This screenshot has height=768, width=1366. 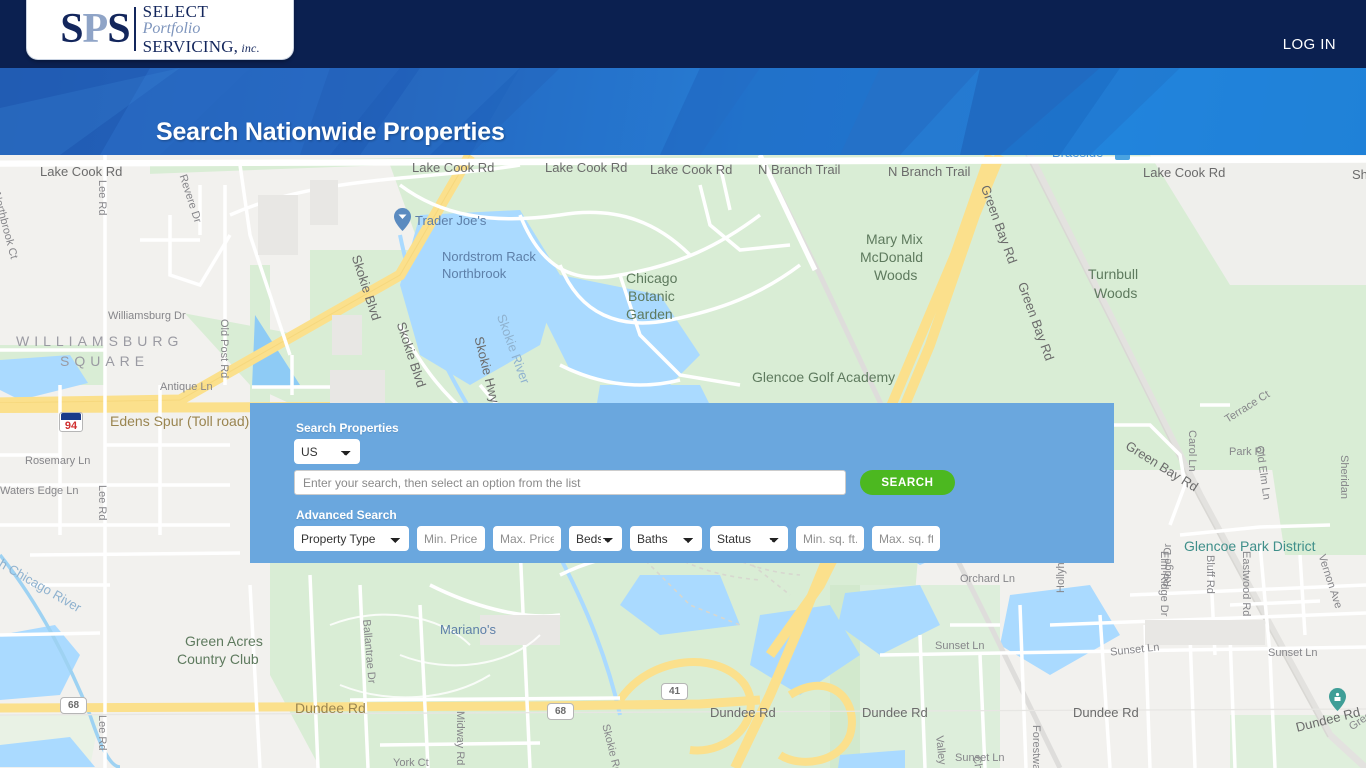 What do you see at coordinates (134, 28) in the screenshot?
I see `logo-divider` at bounding box center [134, 28].